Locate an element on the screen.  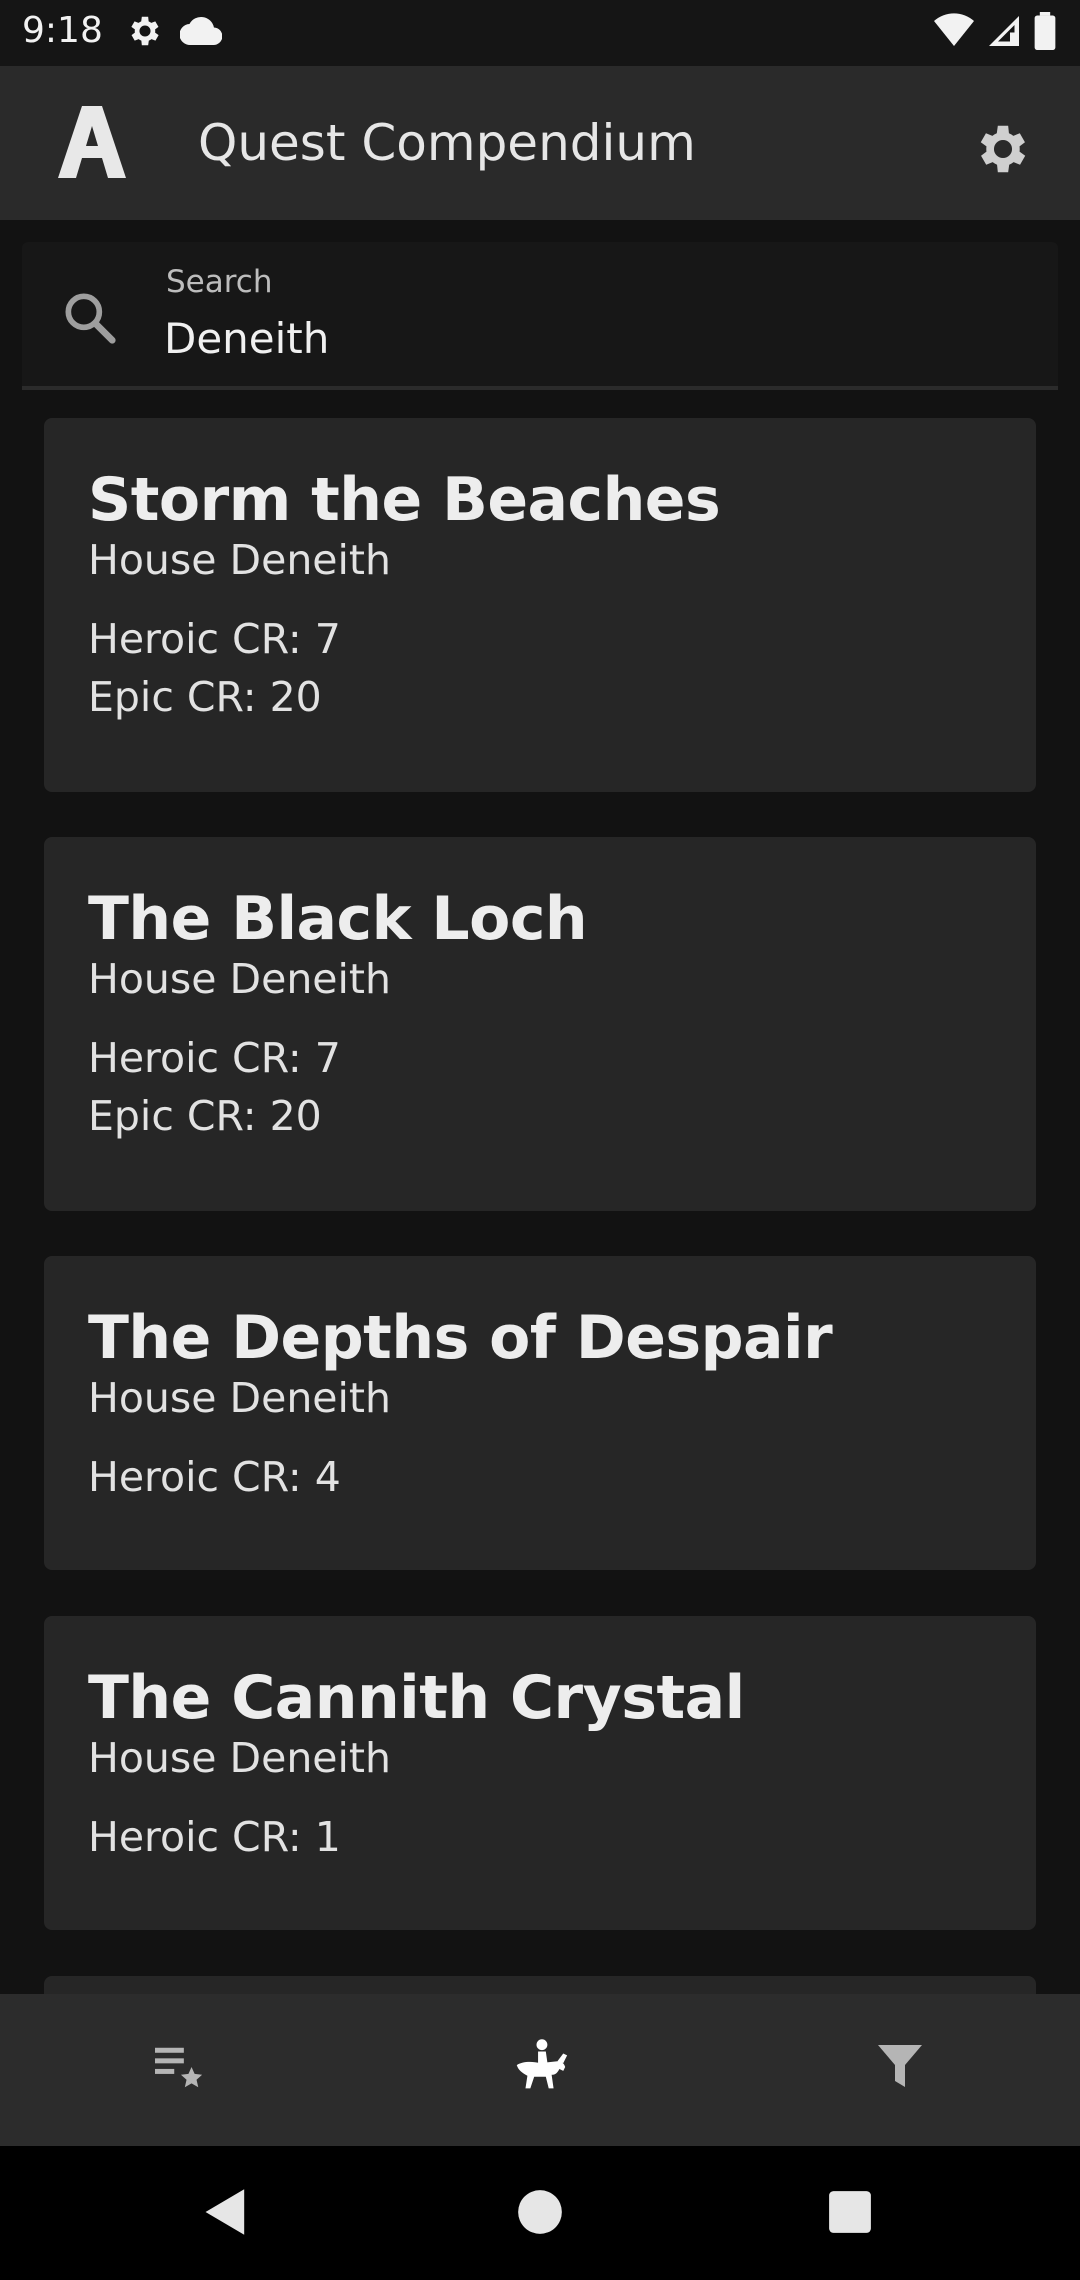
search-box: Search is located at coordinates (540, 316).